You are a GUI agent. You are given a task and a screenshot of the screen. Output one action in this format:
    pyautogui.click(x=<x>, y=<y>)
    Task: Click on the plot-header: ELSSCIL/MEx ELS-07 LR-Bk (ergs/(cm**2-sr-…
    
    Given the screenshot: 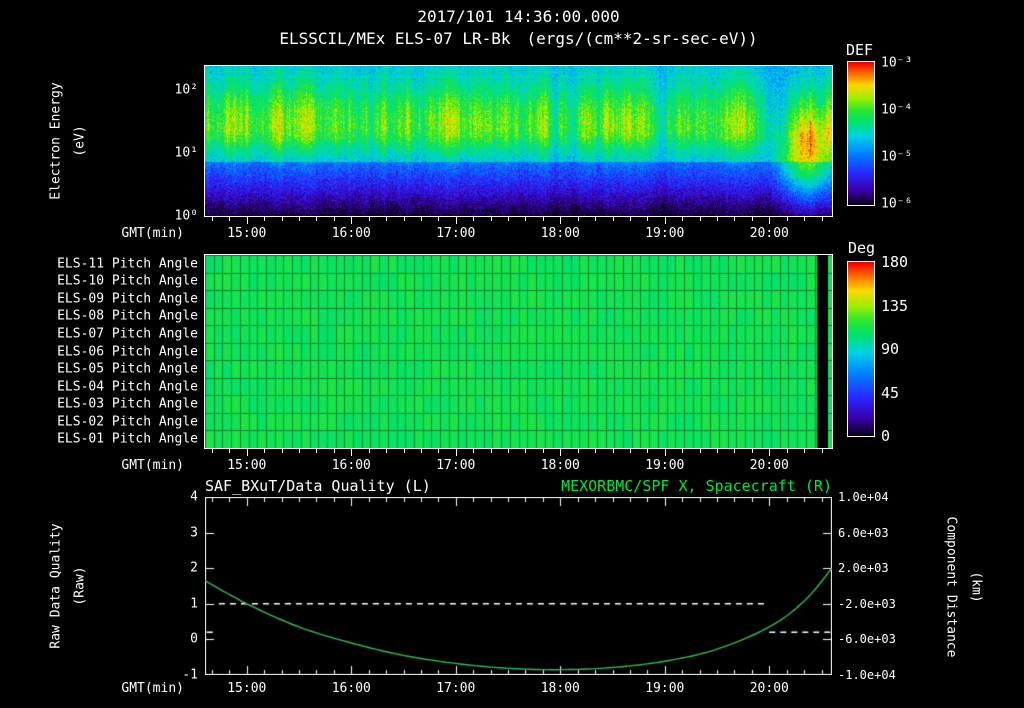 What is the action you would take?
    pyautogui.click(x=518, y=38)
    